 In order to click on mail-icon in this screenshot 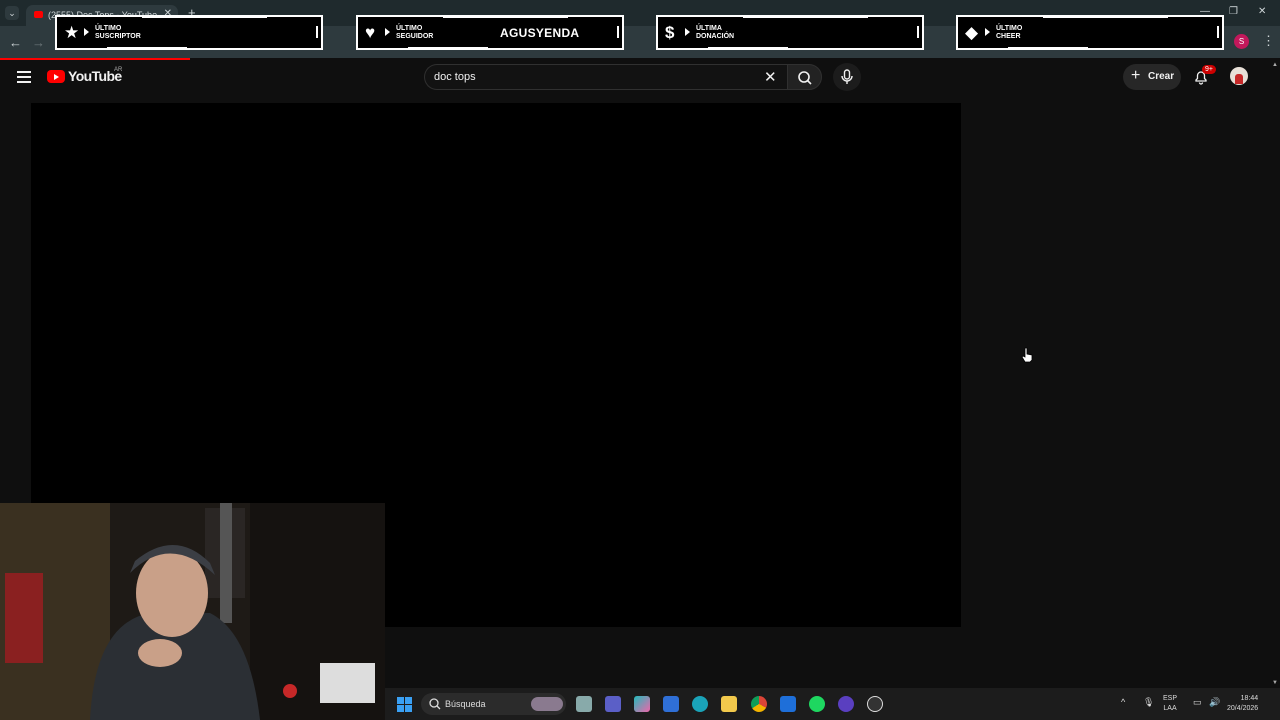, I will do `click(788, 704)`.